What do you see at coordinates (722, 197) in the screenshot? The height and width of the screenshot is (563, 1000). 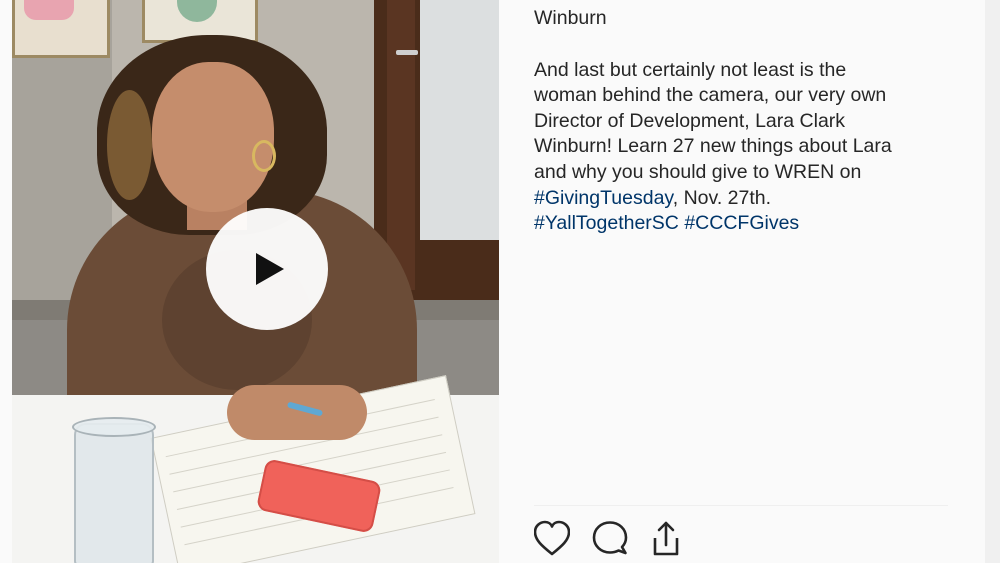 I see `caption-text: , Nov. 27th.` at bounding box center [722, 197].